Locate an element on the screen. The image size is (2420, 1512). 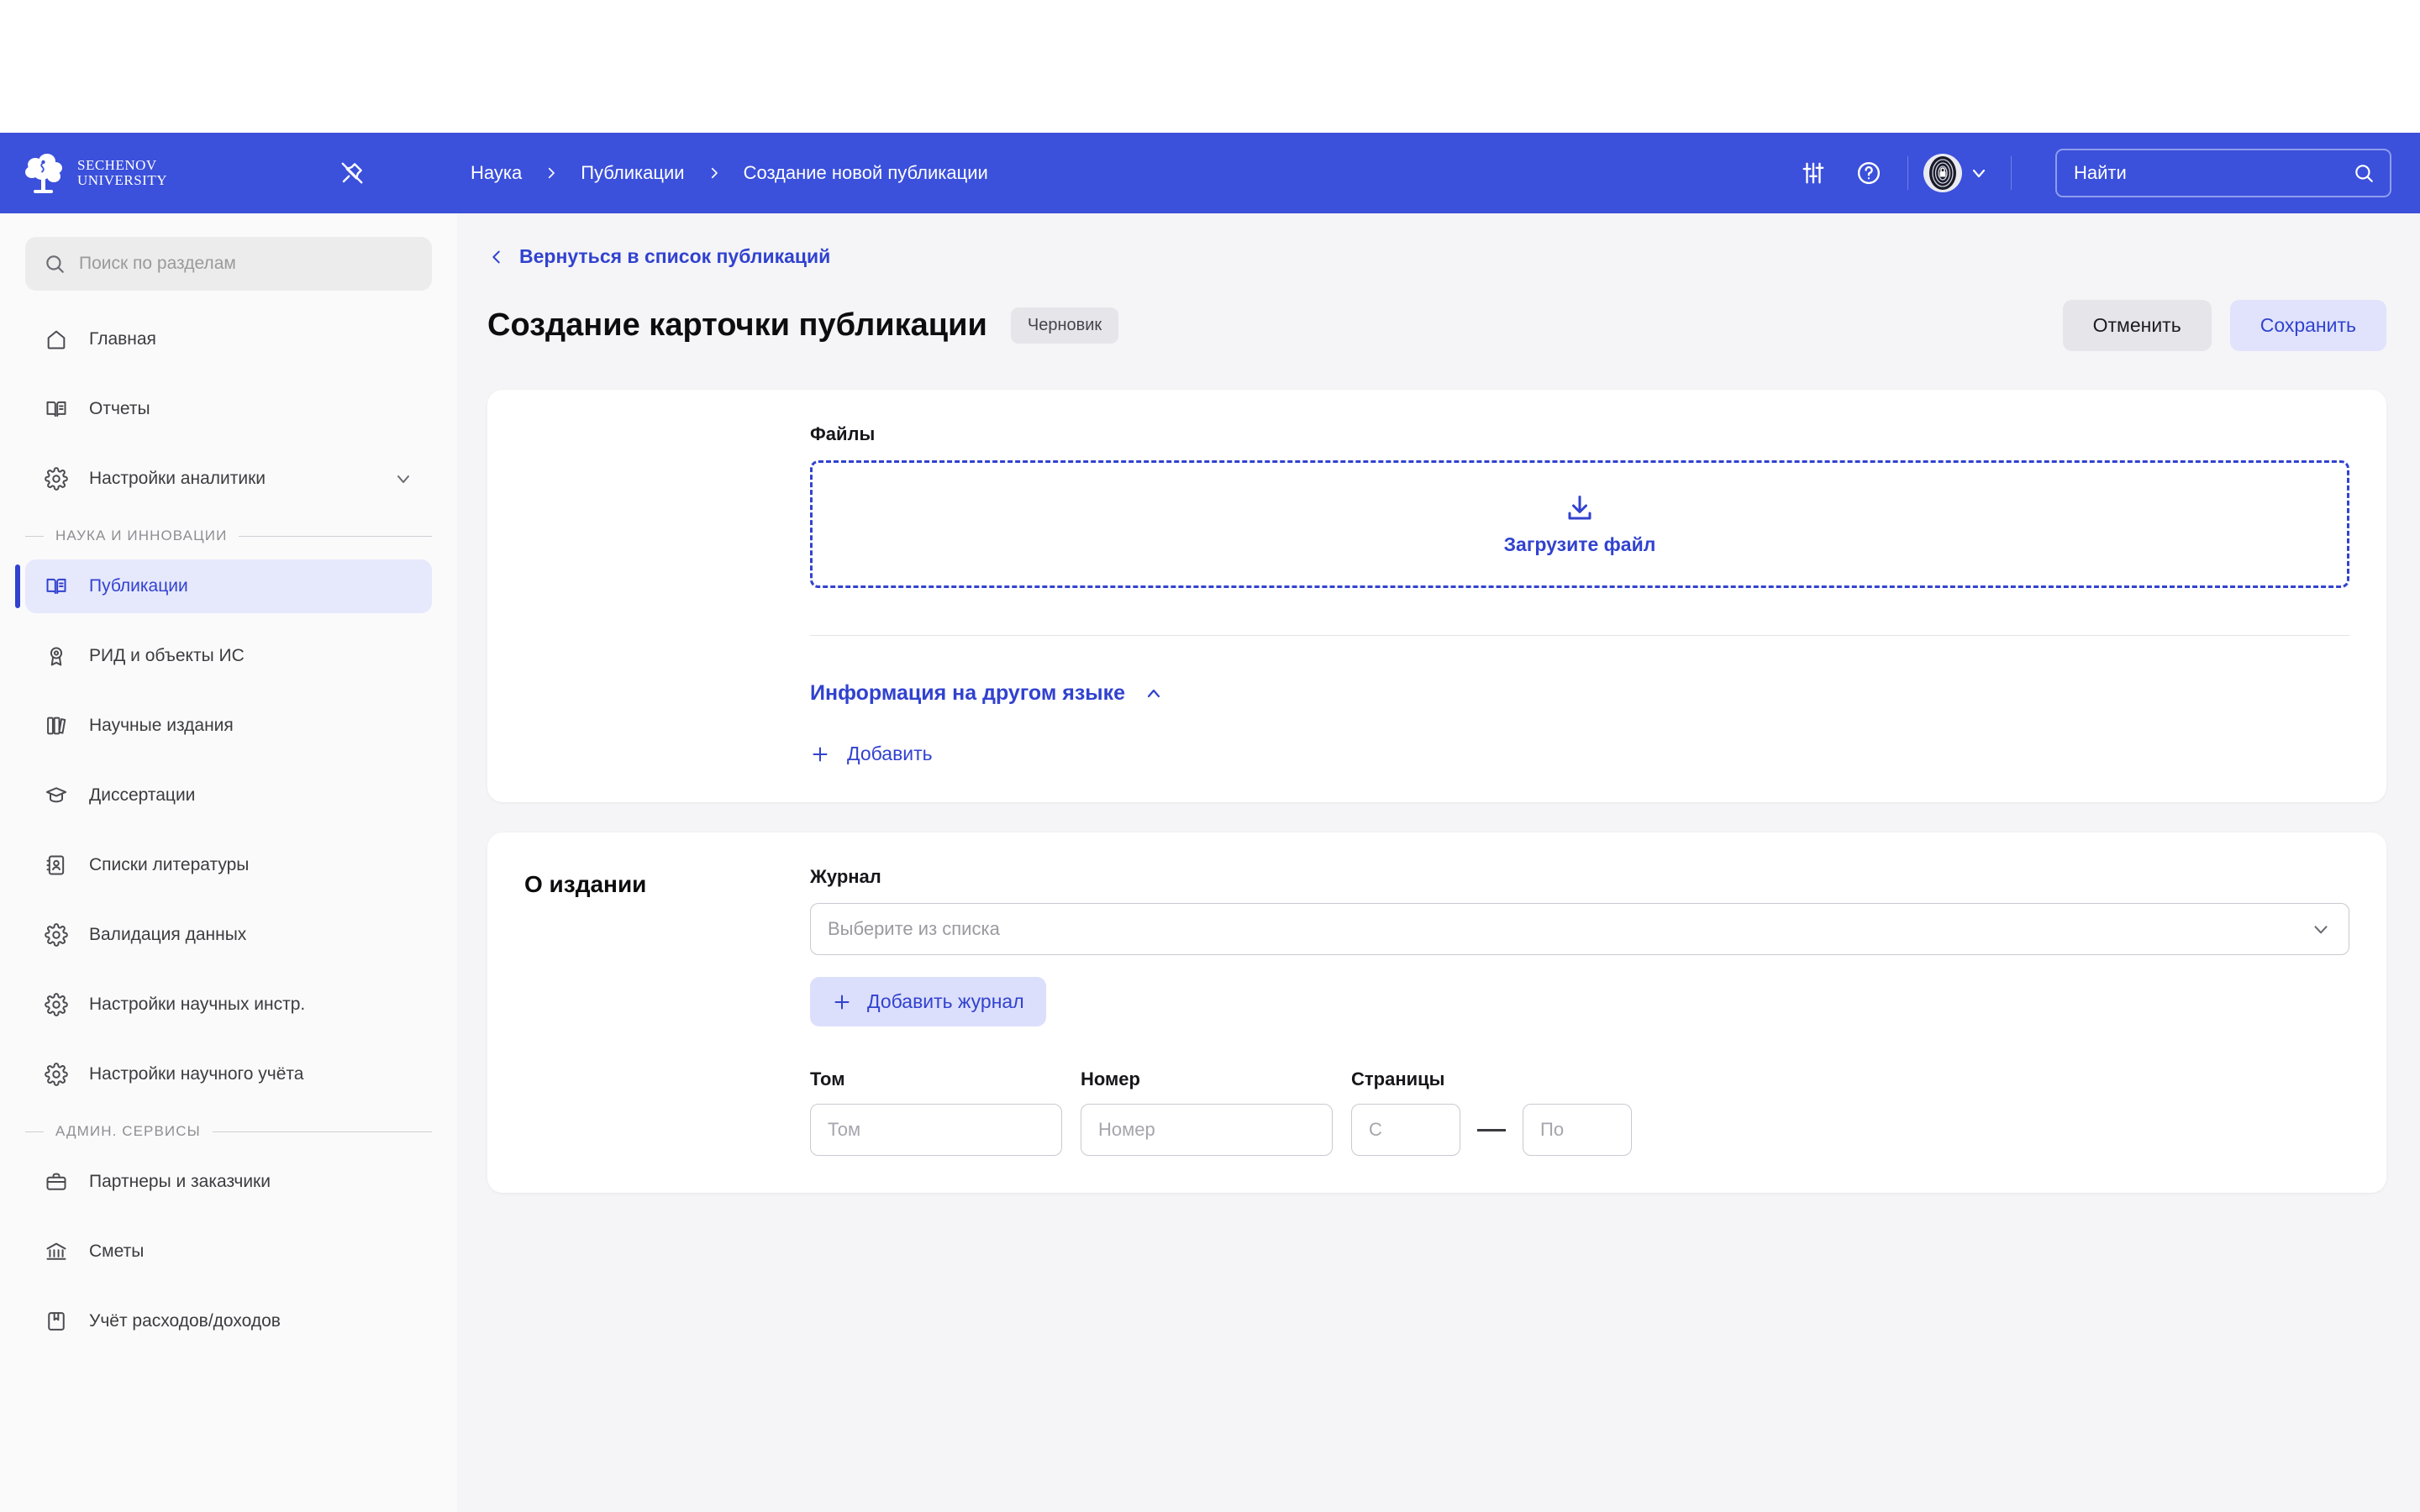
sidebar-item-label: Настройки научного учёта is located at coordinates (196, 1074).